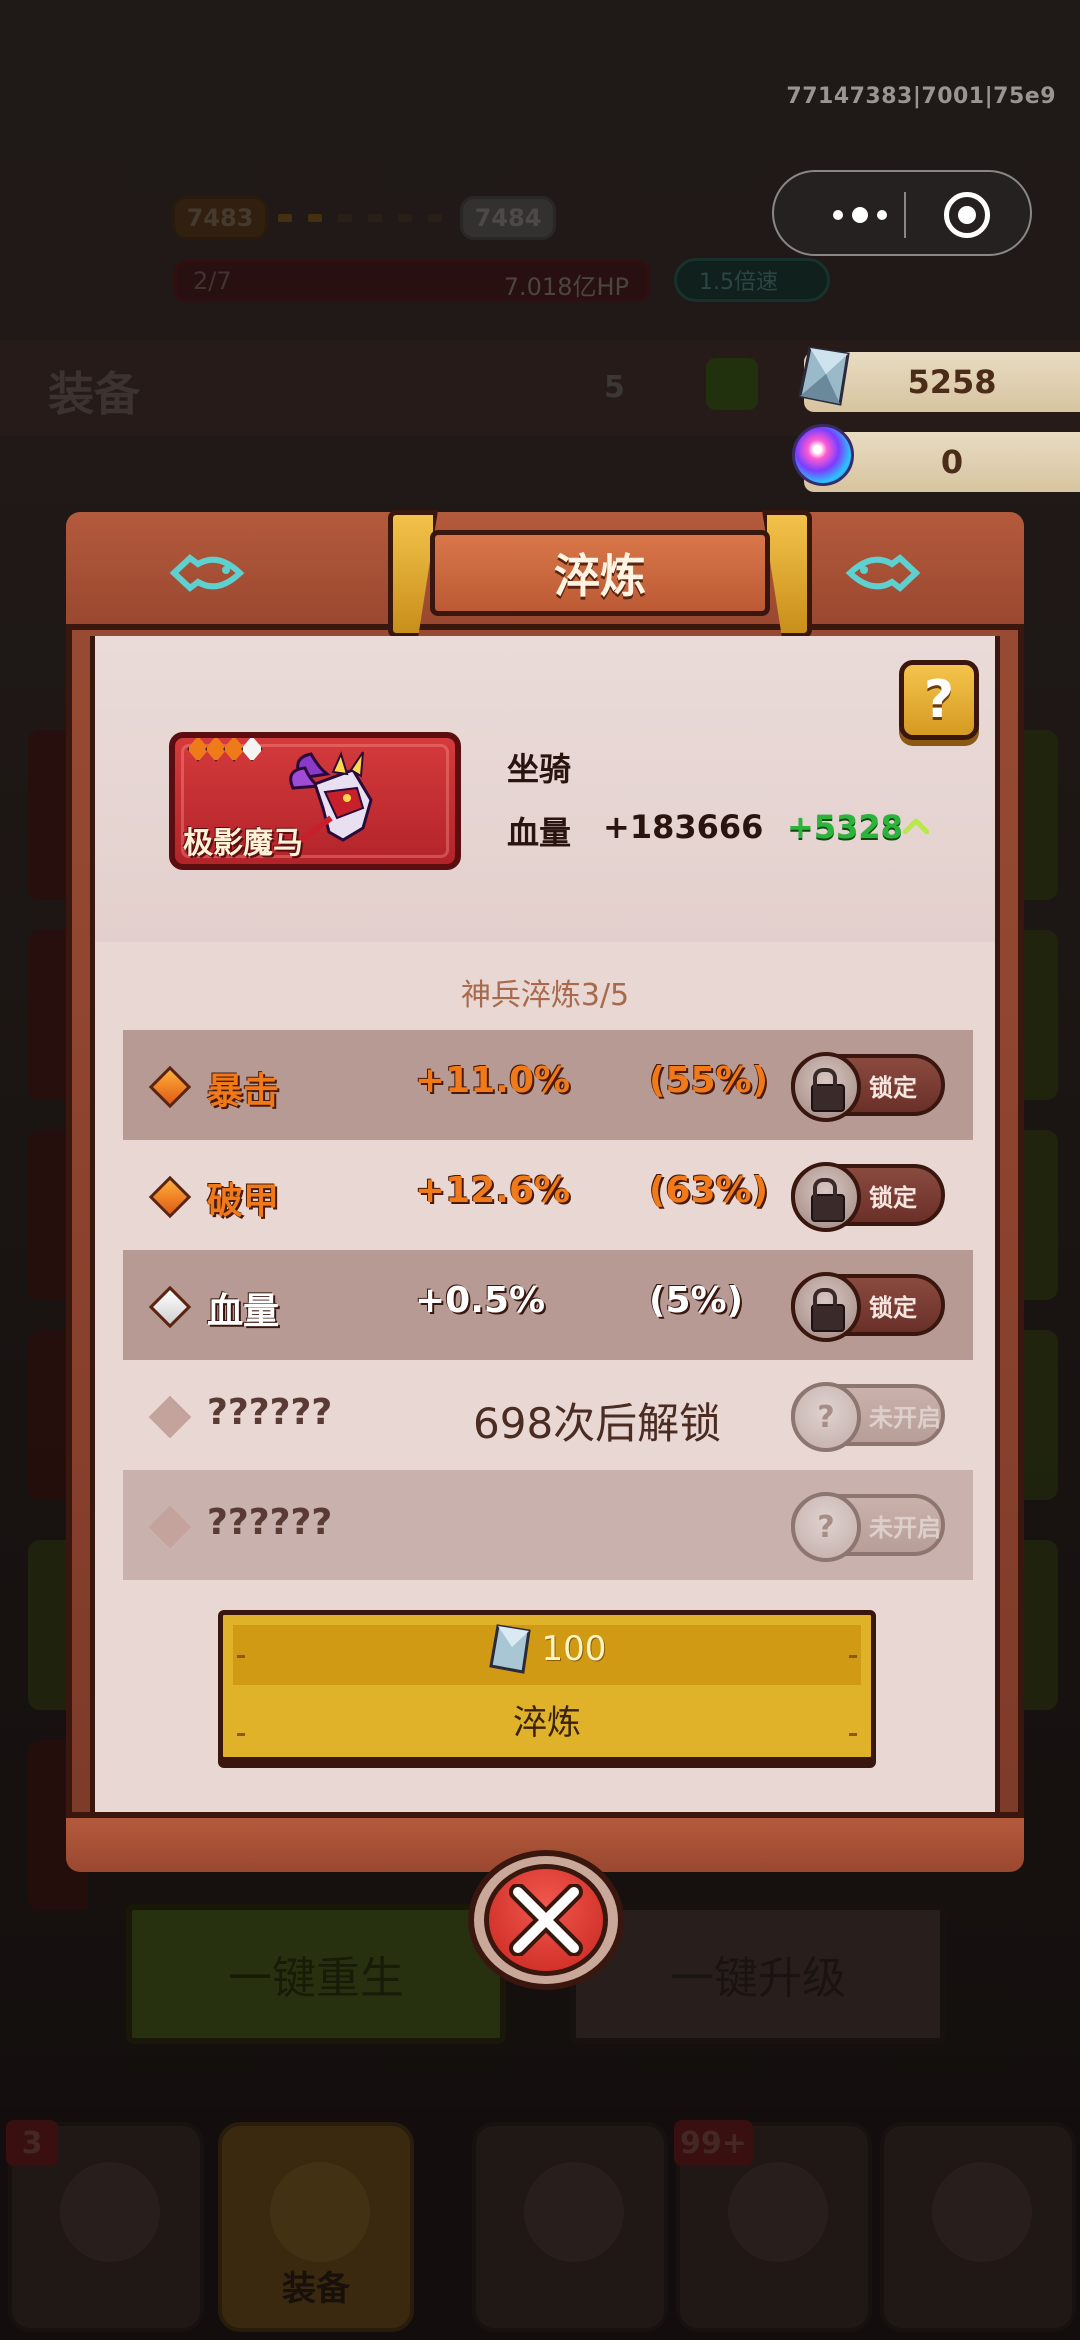 The image size is (1080, 2340). I want to click on modal-title-plate: 淬炼, so click(600, 575).